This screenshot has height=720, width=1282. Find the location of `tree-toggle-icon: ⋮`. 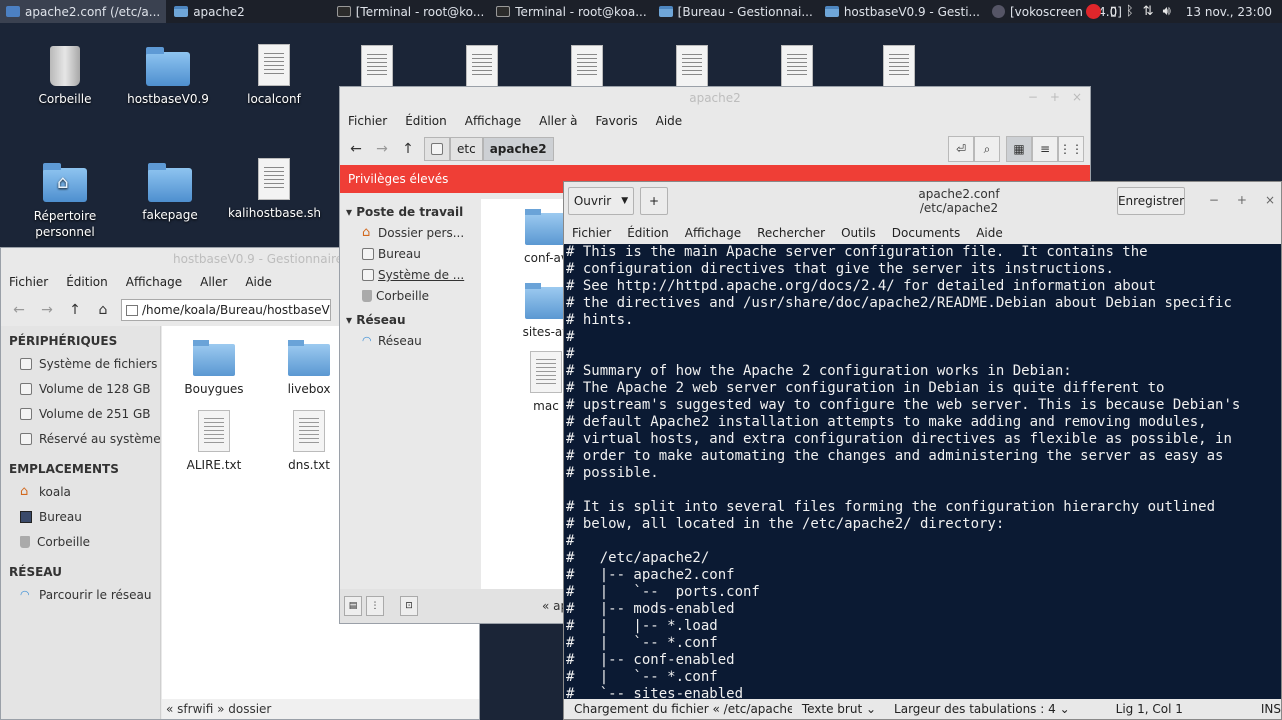

tree-toggle-icon: ⋮ is located at coordinates (375, 606).